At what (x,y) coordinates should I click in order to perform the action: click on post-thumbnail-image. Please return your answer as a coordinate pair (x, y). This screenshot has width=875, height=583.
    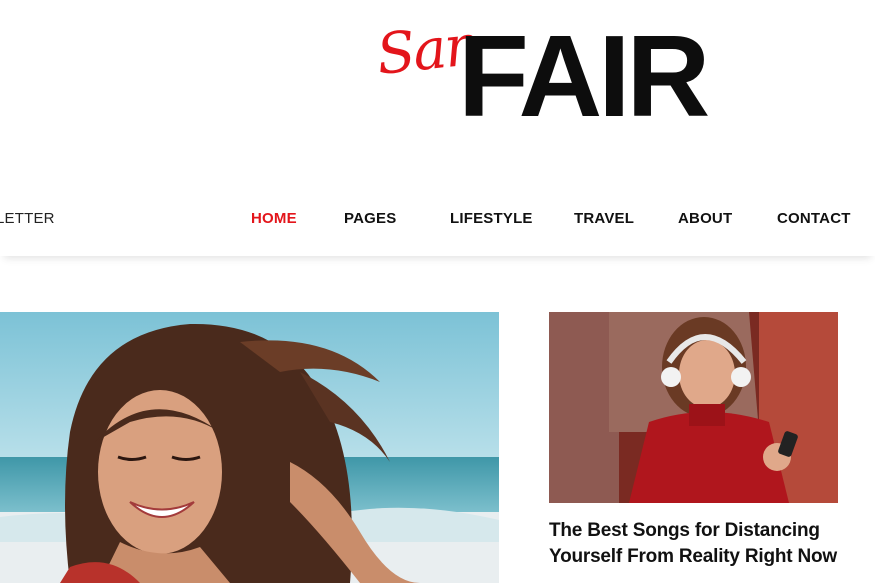
    Looking at the image, I should click on (693, 407).